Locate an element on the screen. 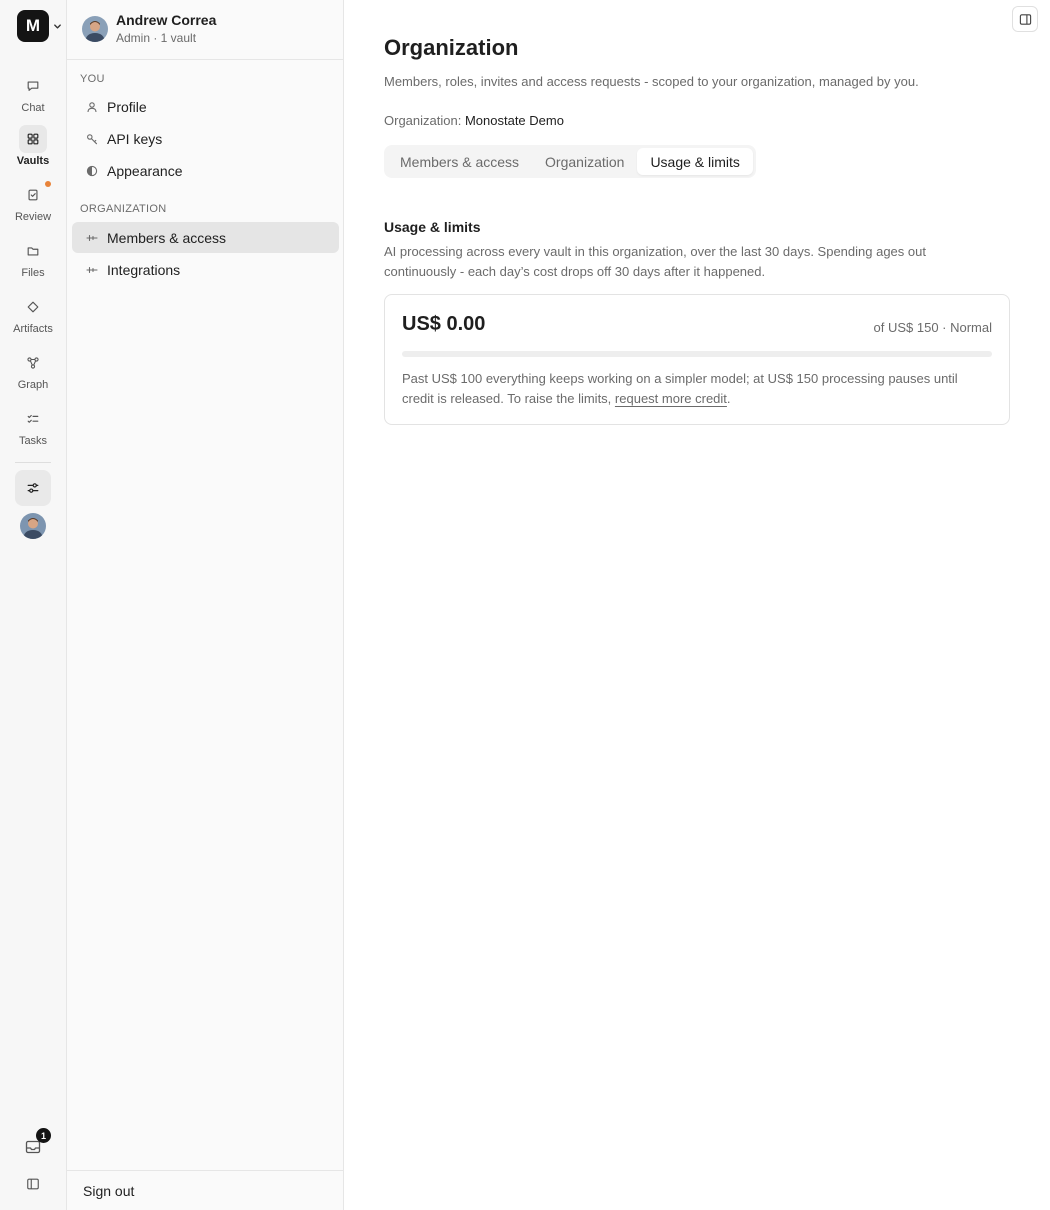 The height and width of the screenshot is (1210, 1050). rail-item-label: Chat is located at coordinates (33, 108).